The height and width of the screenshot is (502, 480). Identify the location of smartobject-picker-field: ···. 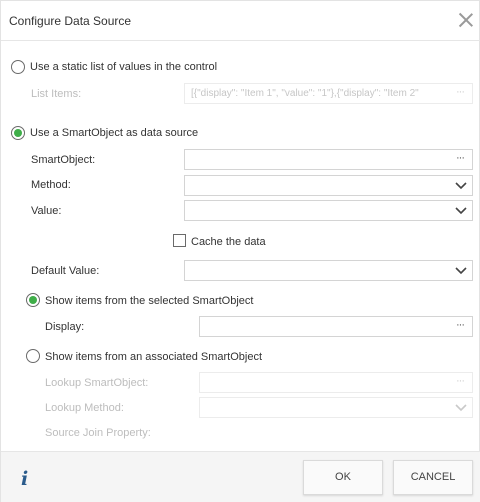
(328, 159).